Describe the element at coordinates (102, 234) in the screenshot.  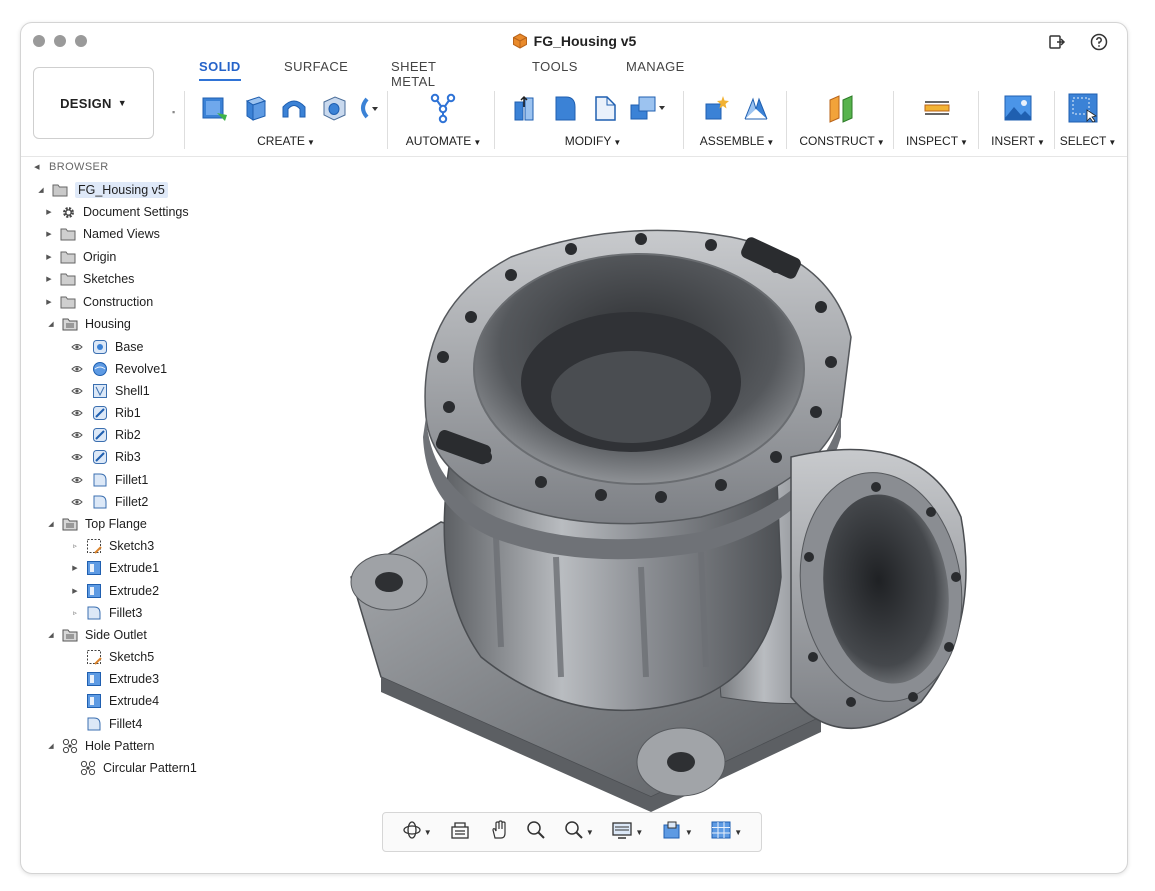
I see `tree-item-named-views: ▶ Named Views` at that location.